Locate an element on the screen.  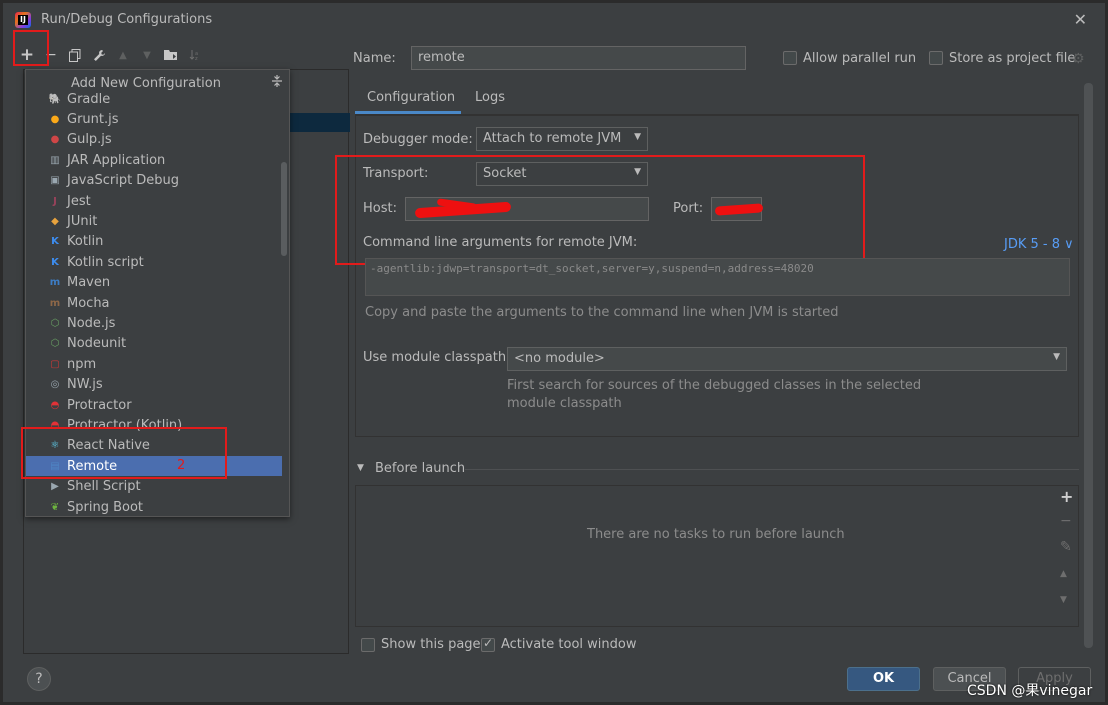
tab-logs: Logs is located at coordinates (490, 97).